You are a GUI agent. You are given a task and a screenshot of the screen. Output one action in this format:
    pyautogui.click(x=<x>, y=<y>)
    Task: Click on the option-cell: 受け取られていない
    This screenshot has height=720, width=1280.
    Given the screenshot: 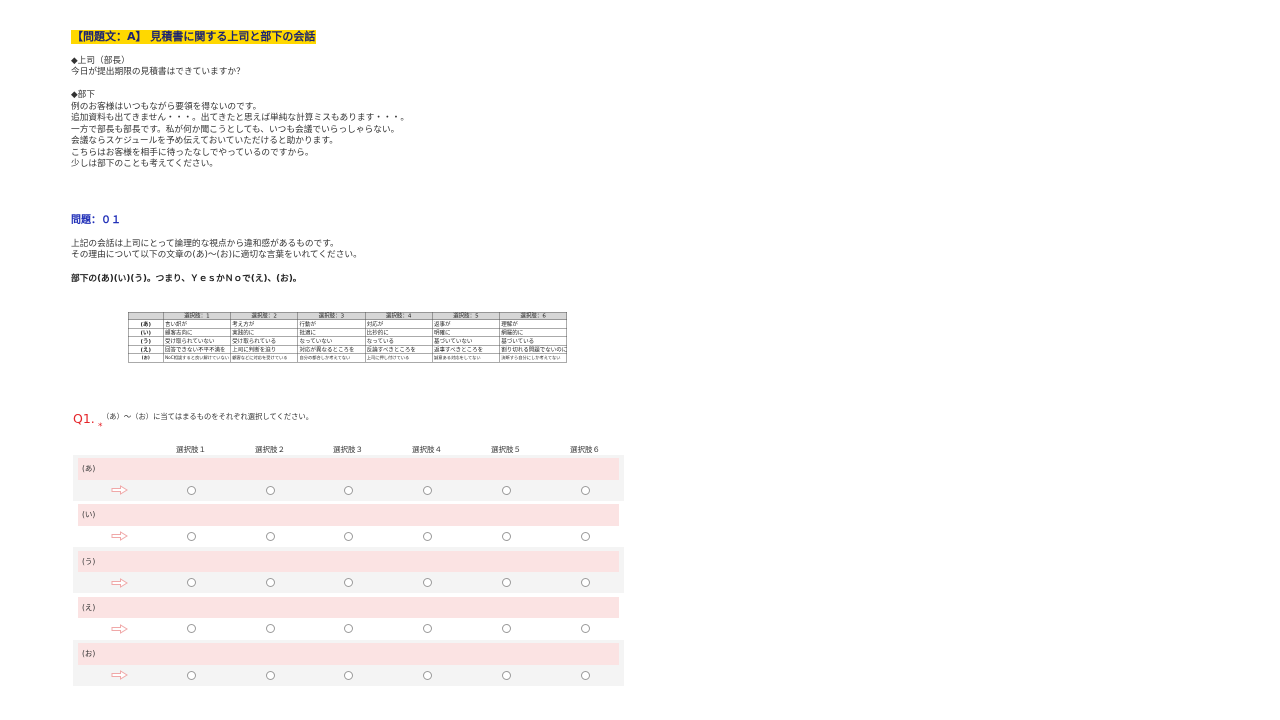 What is the action you would take?
    pyautogui.click(x=197, y=341)
    